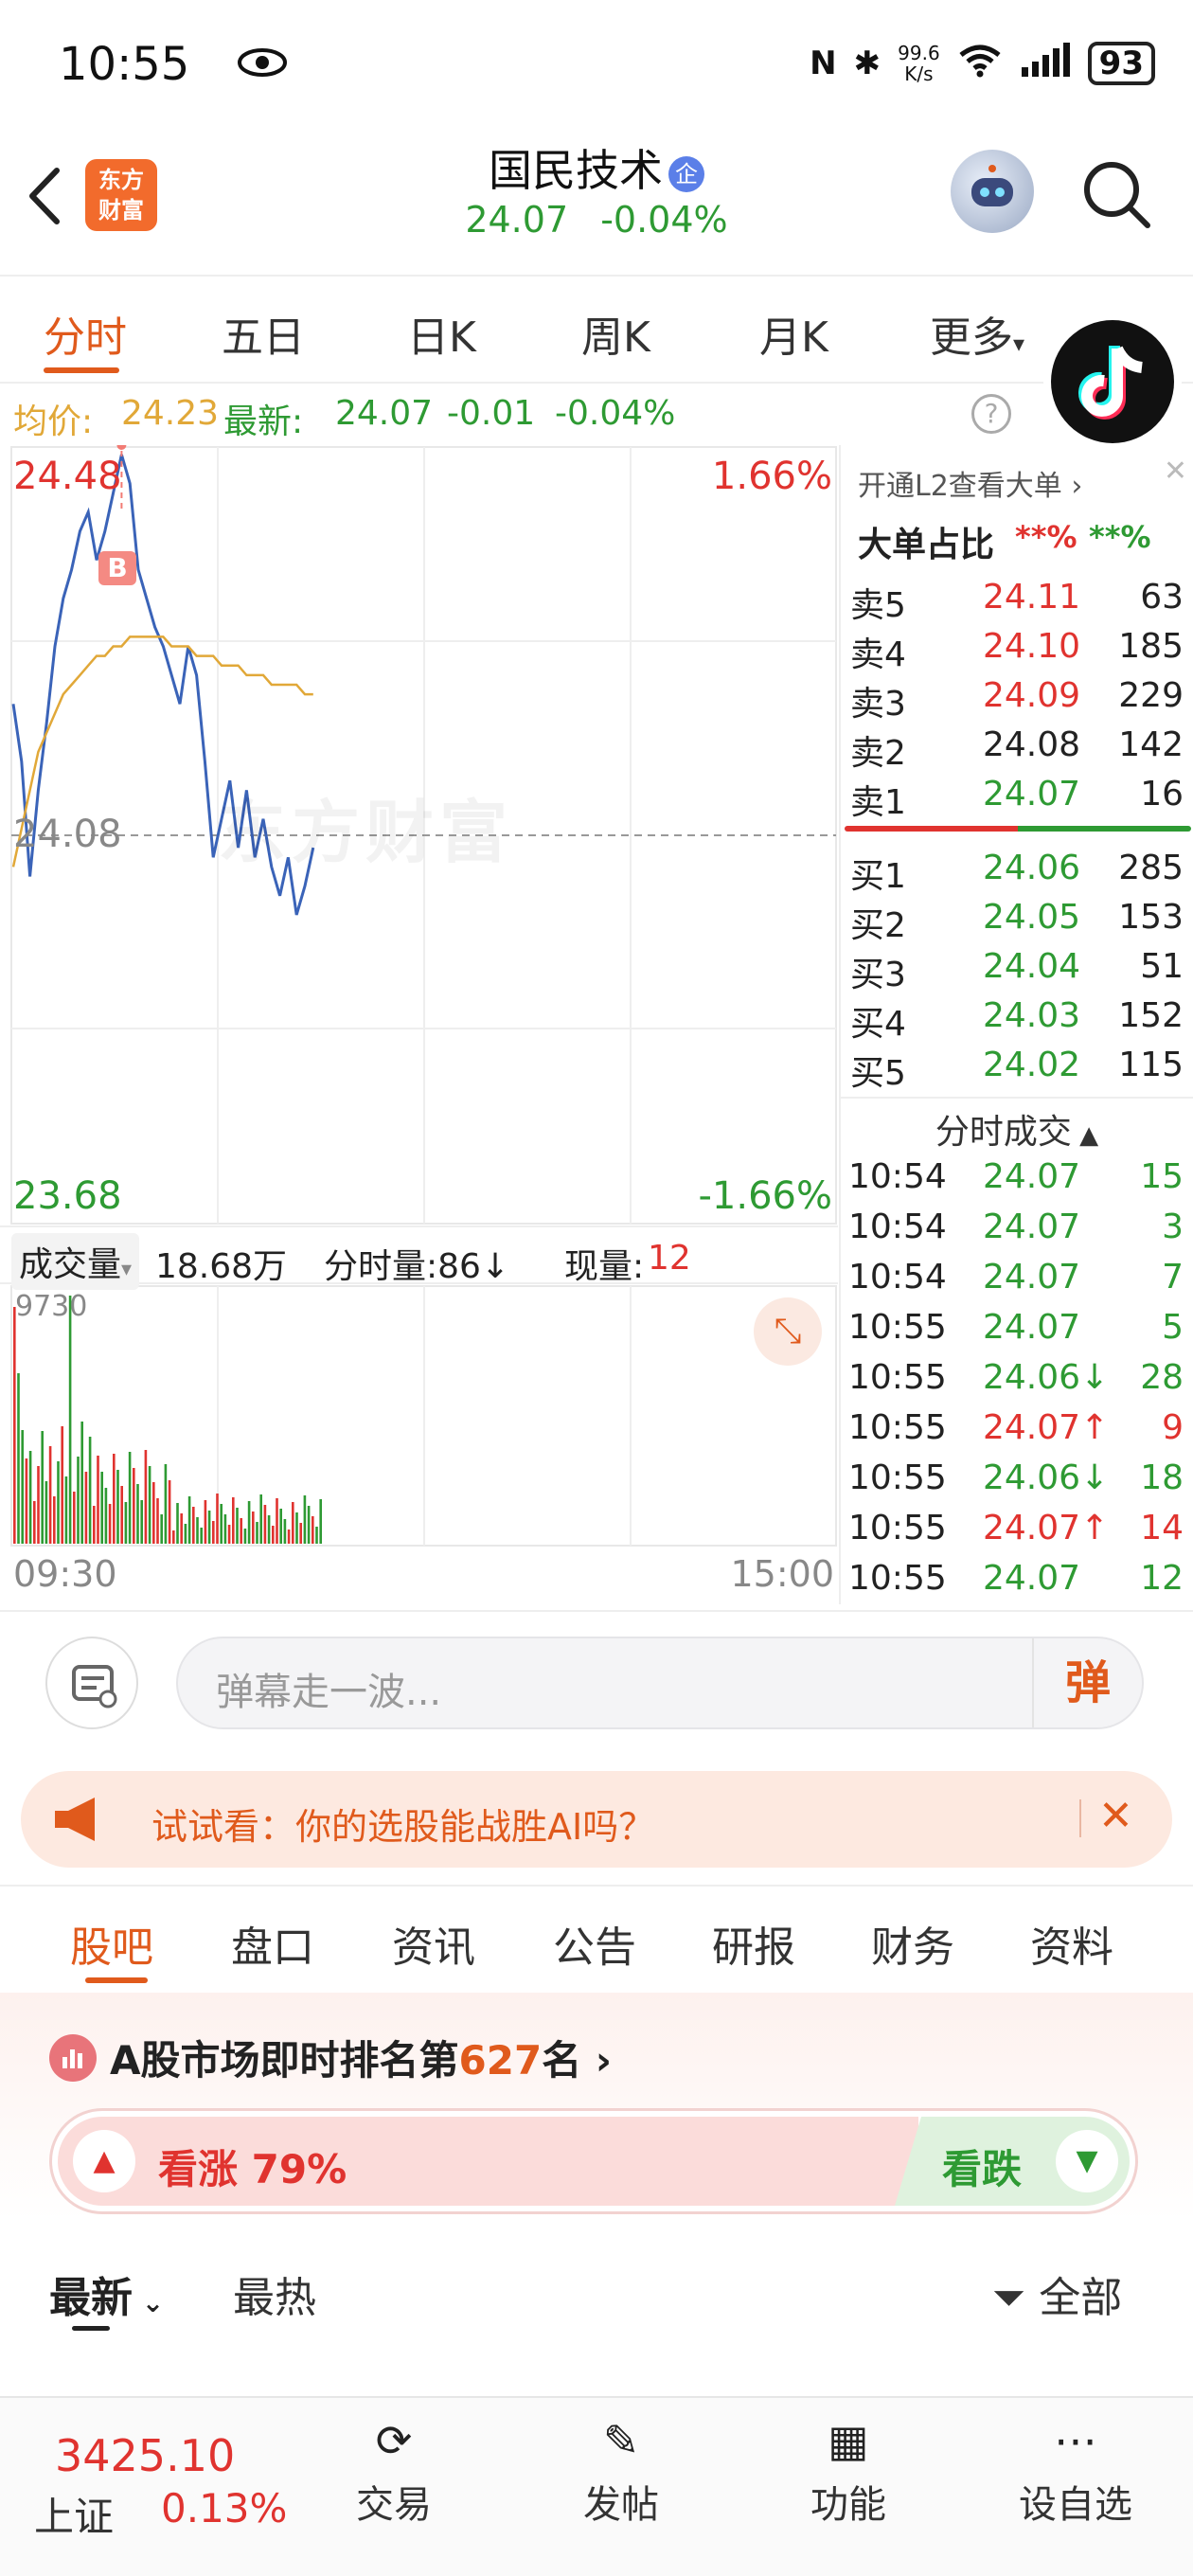 This screenshot has width=1193, height=2576. I want to click on nav-trade: ⟳ 交易, so click(394, 2472).